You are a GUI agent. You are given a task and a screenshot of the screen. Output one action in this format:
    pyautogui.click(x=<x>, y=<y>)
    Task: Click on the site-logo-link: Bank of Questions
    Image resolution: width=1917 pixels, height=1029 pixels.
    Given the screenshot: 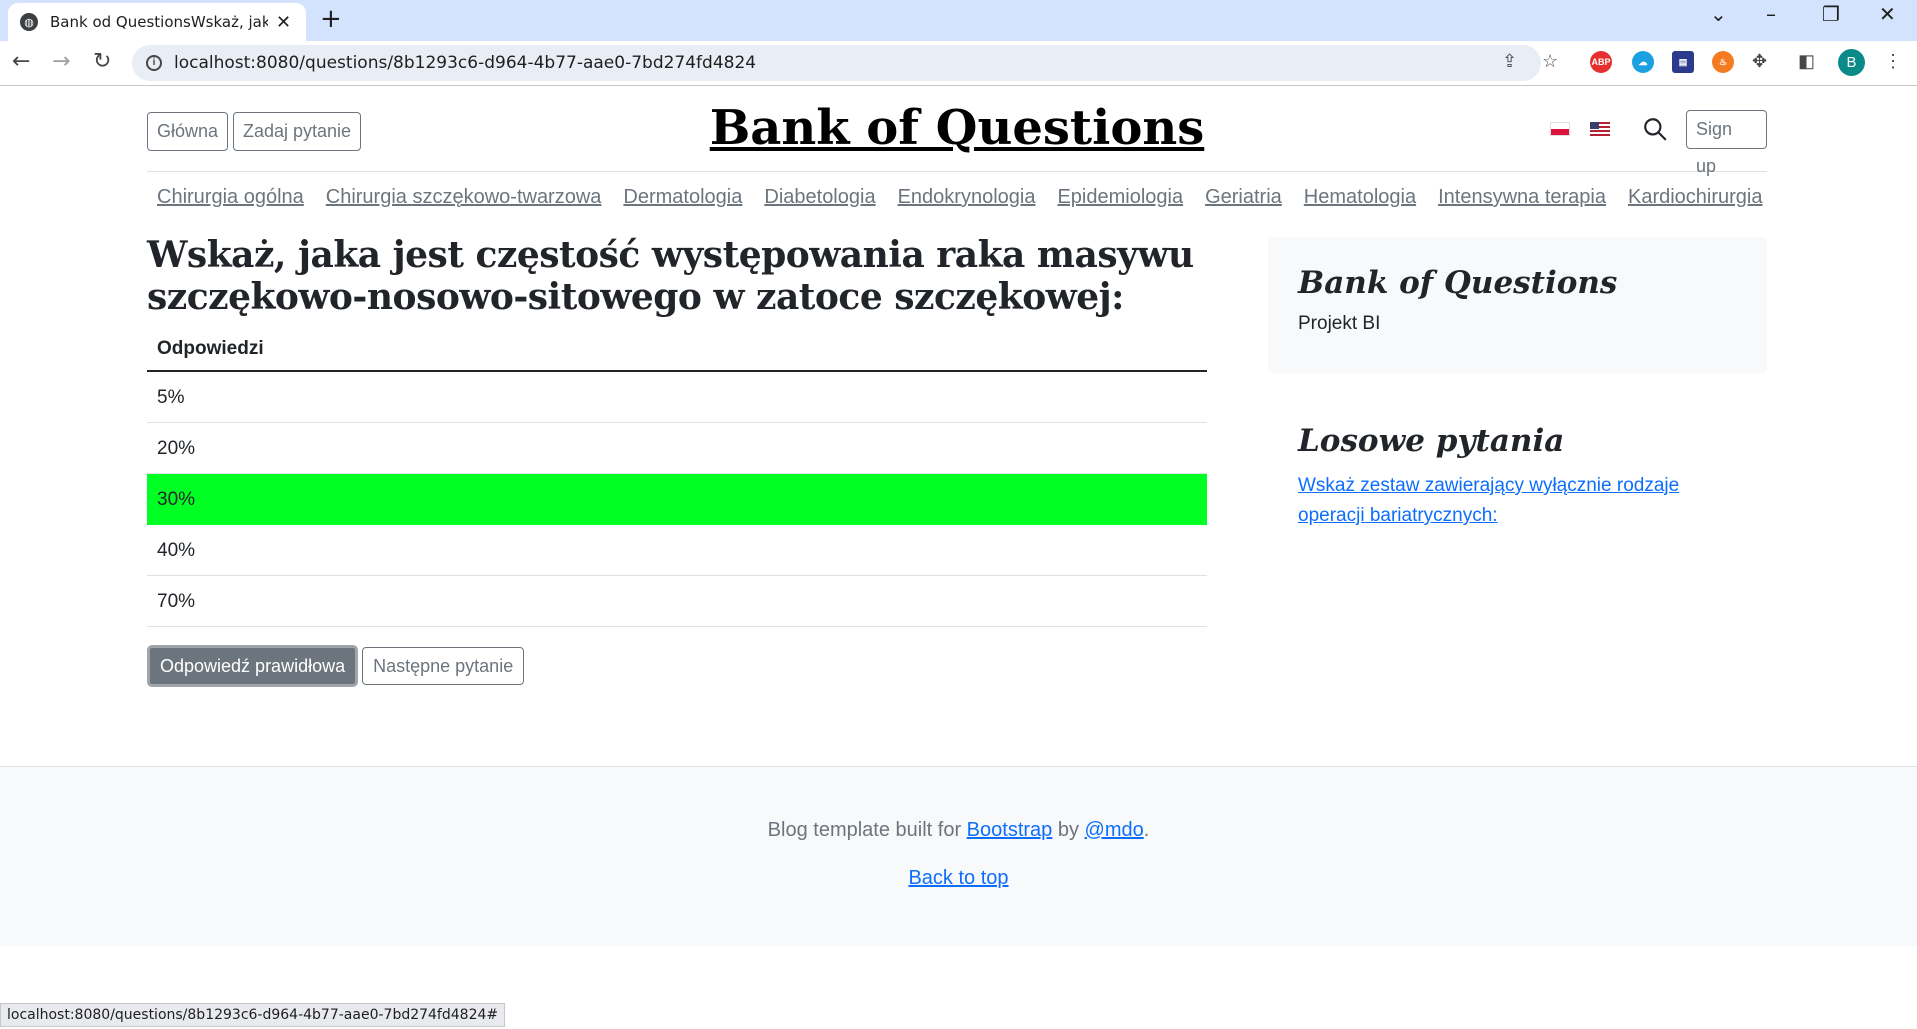 What is the action you would take?
    pyautogui.click(x=957, y=128)
    